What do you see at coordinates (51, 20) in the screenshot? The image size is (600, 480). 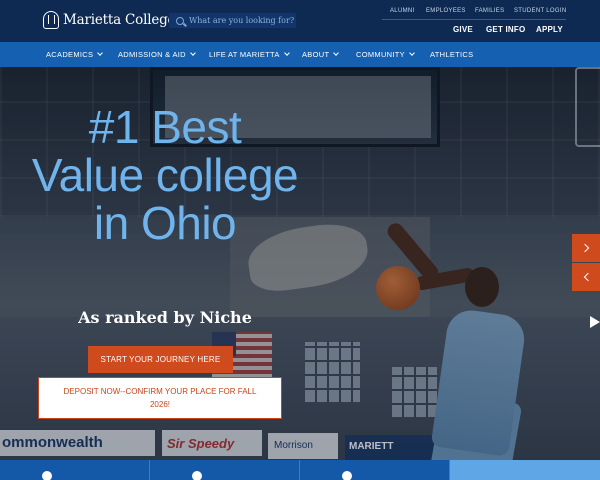 I see `college-seal-icon` at bounding box center [51, 20].